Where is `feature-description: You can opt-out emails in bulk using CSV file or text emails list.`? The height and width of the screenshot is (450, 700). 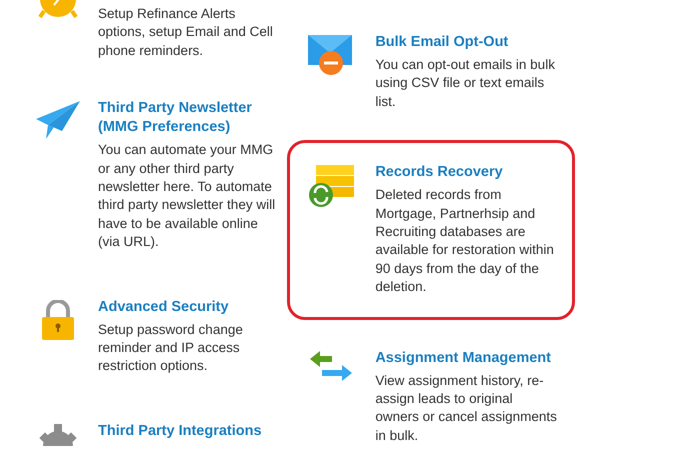 feature-description: You can opt-out emails in bulk using CSV file or text emails list. is located at coordinates (465, 83).